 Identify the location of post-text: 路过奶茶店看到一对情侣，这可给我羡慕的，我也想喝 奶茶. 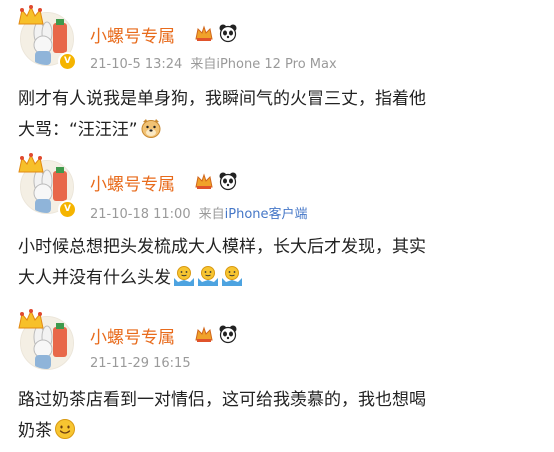
(280, 416).